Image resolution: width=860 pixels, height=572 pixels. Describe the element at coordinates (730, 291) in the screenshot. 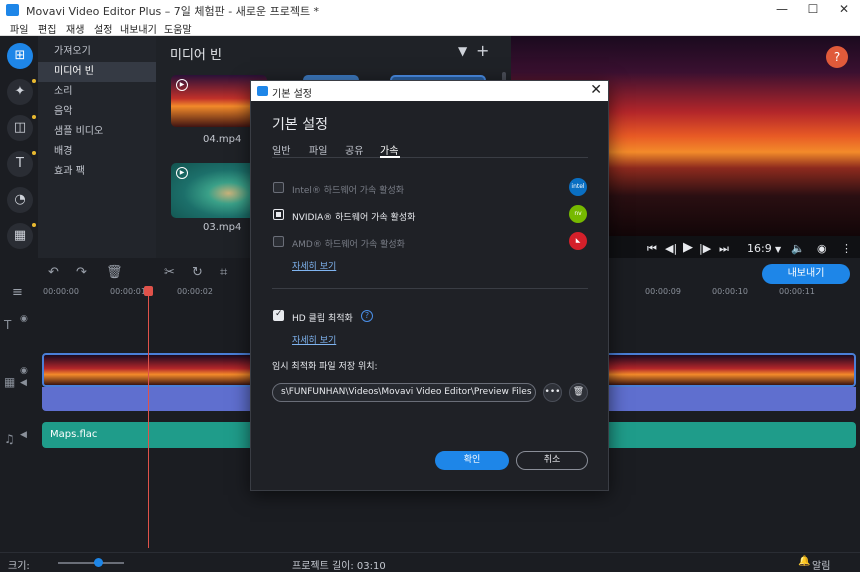

I see `ruler-tick: 00:00:10` at that location.